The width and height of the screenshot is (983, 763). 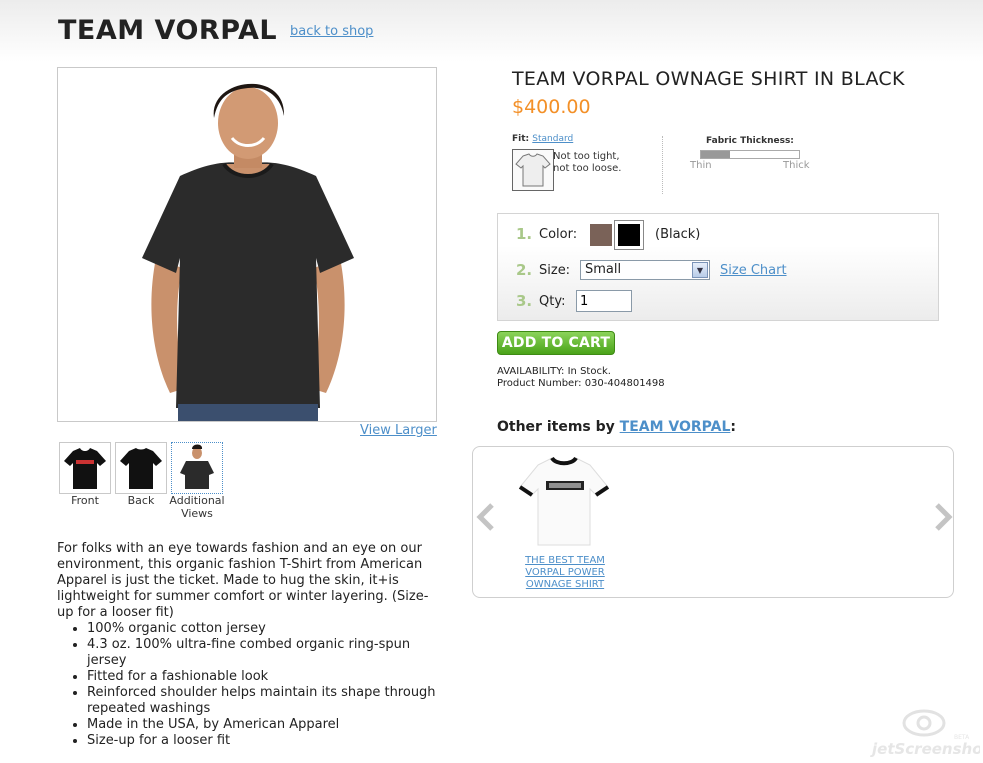 What do you see at coordinates (675, 427) in the screenshot?
I see `brand-store-link: TEAM VORPAL` at bounding box center [675, 427].